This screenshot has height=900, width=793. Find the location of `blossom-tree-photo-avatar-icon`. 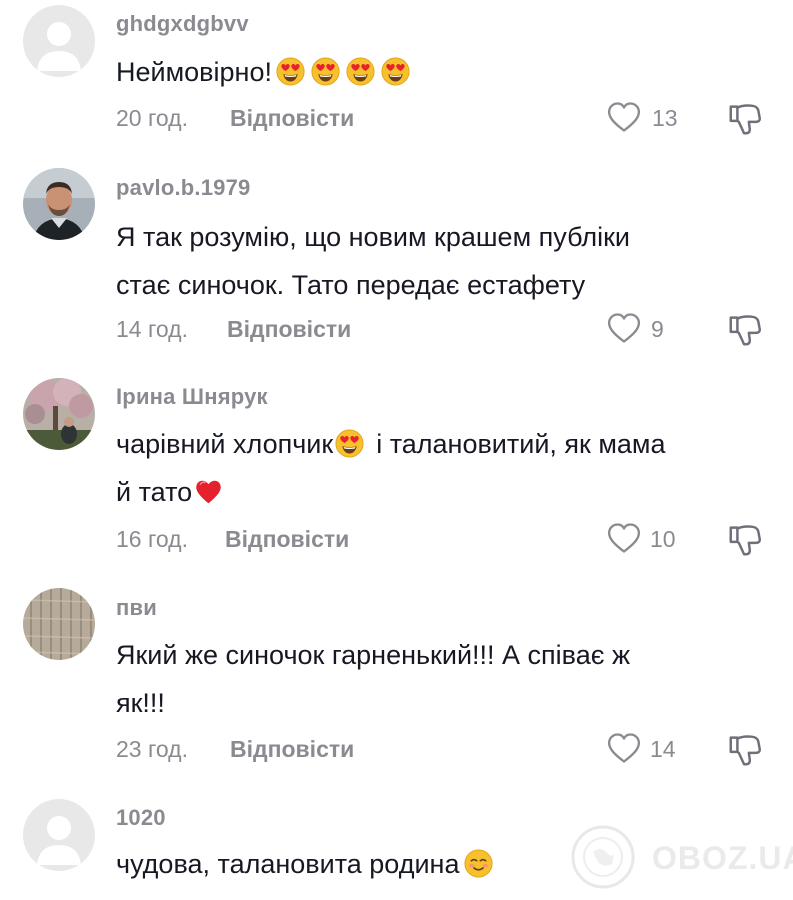

blossom-tree-photo-avatar-icon is located at coordinates (59, 414).